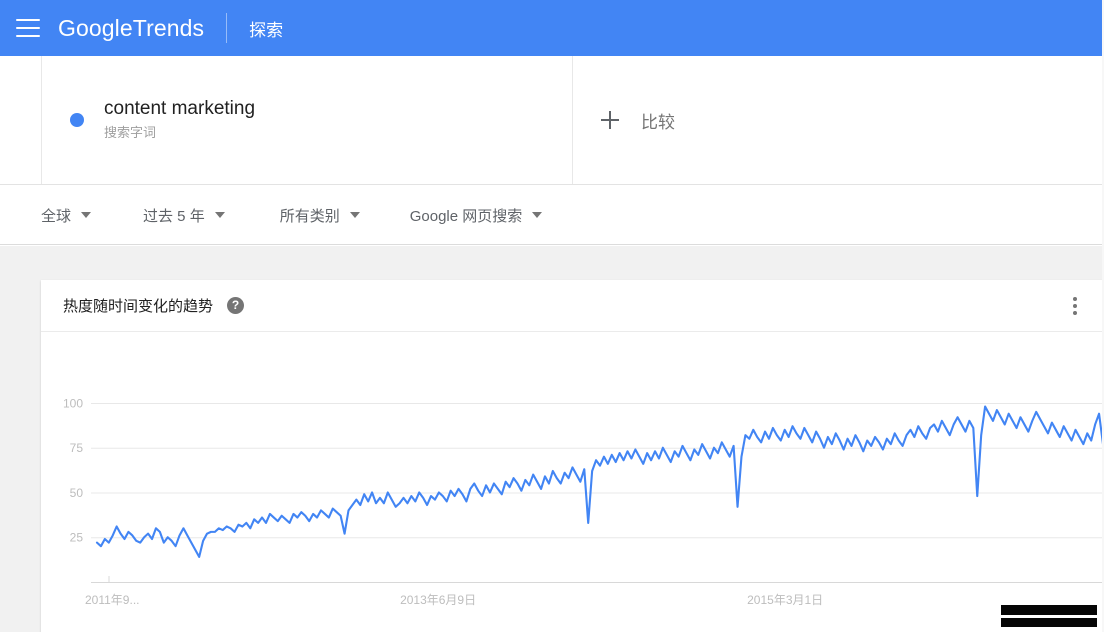  What do you see at coordinates (77, 120) in the screenshot?
I see `series-color-dot-icon` at bounding box center [77, 120].